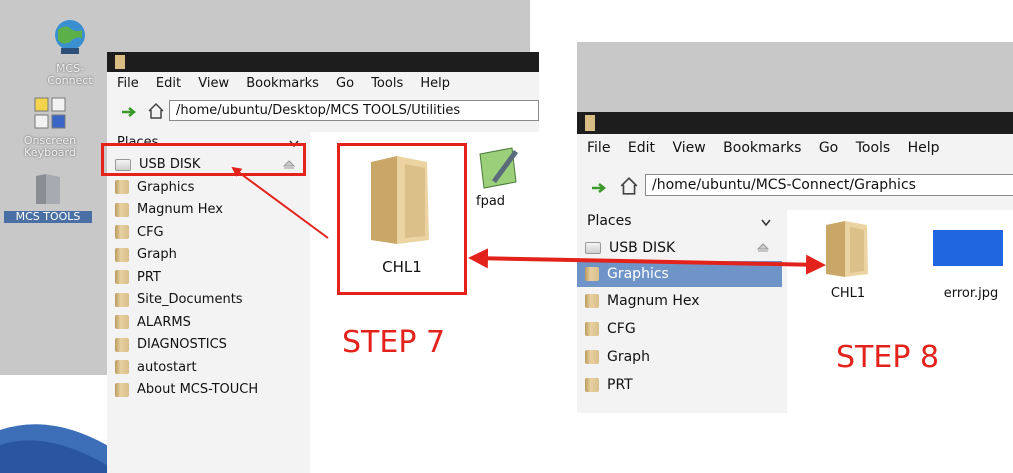  I want to click on arrow-to-usb-disk, so click(280, 202).